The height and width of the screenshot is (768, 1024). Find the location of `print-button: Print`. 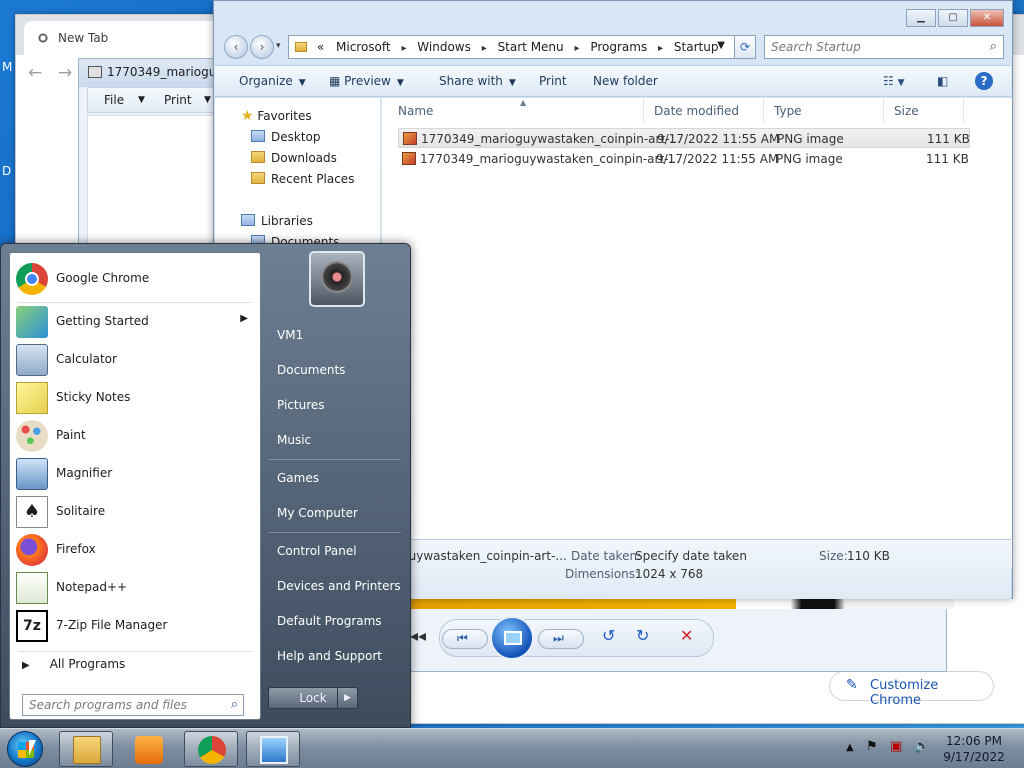

print-button: Print is located at coordinates (553, 81).